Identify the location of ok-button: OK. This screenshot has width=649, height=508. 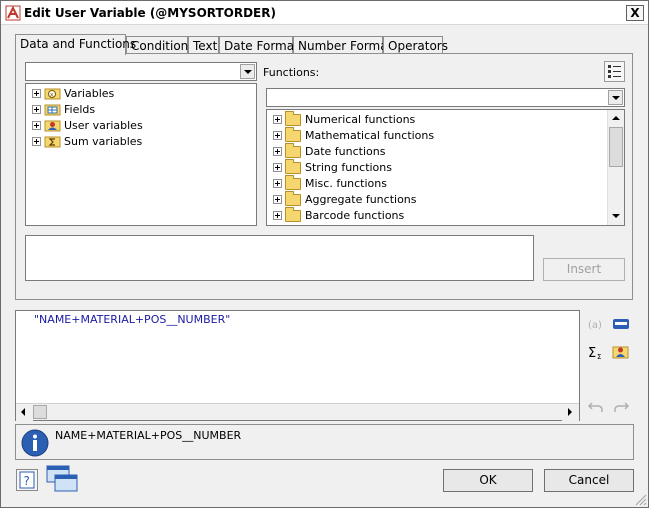
(488, 480).